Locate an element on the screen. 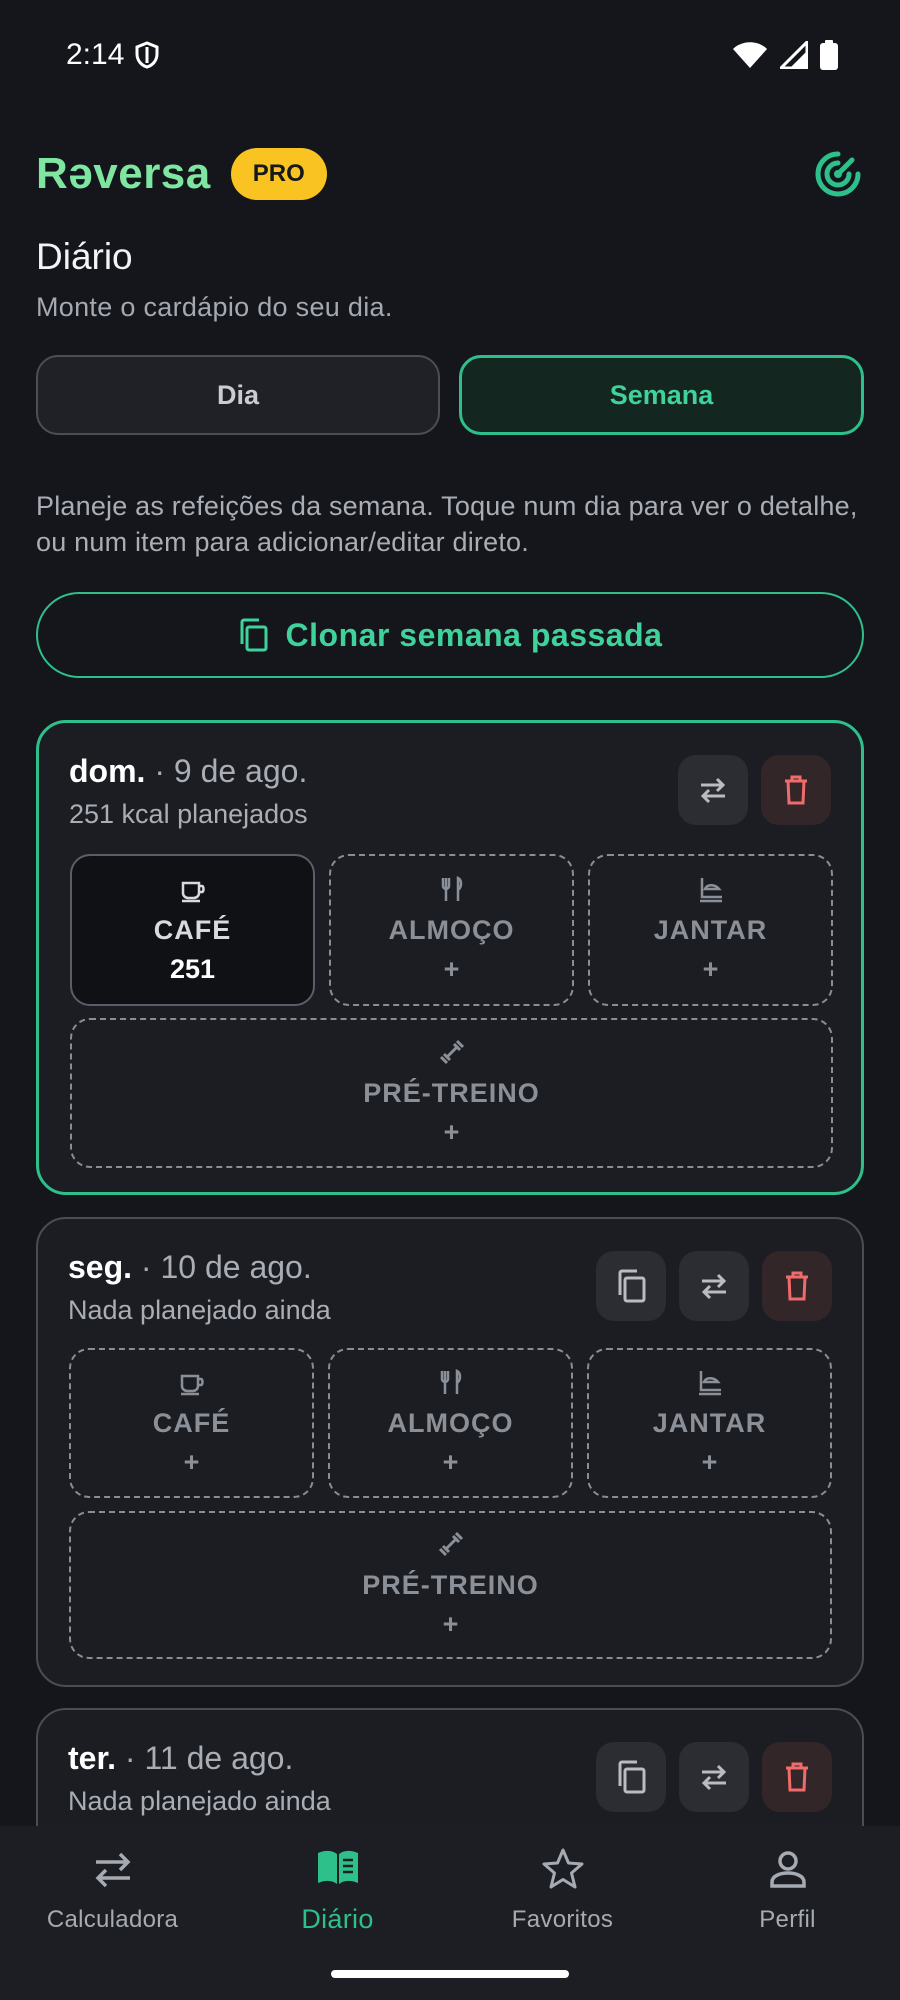 The height and width of the screenshot is (2000, 900). signal-icon is located at coordinates (794, 55).